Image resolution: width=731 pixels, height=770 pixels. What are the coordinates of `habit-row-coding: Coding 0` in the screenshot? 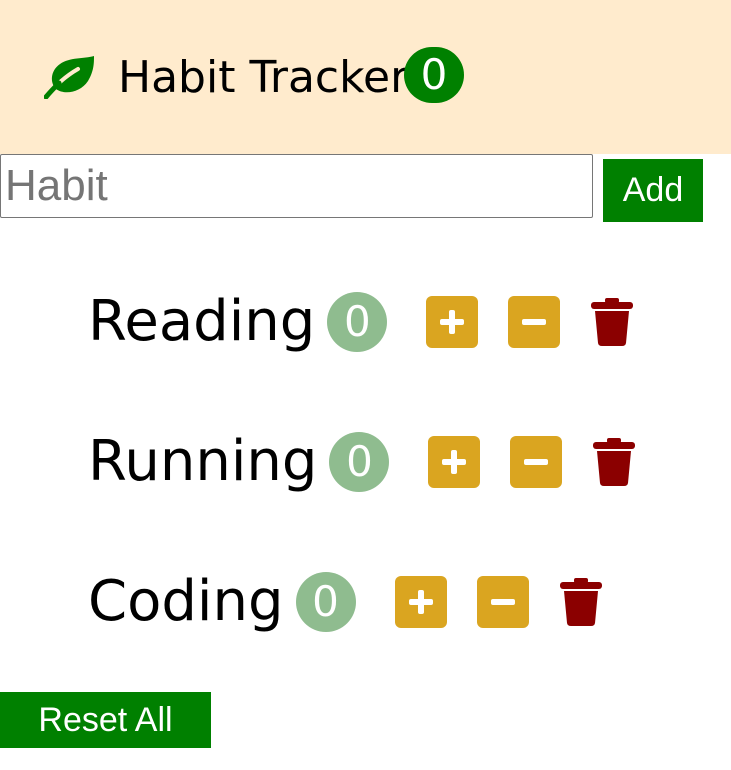 It's located at (345, 602).